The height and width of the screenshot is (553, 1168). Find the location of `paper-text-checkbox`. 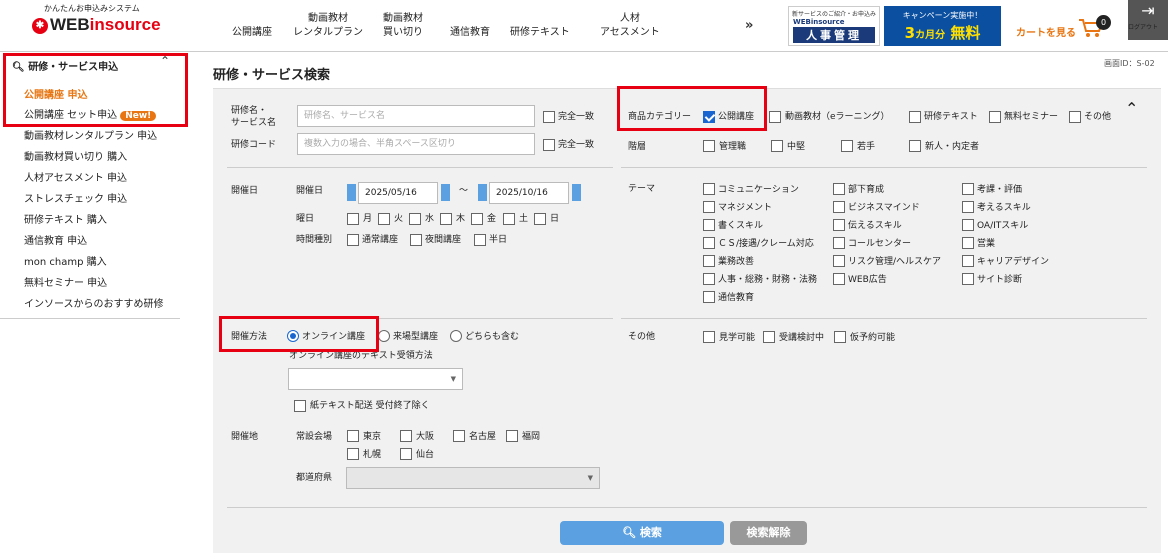

paper-text-checkbox is located at coordinates (300, 406).